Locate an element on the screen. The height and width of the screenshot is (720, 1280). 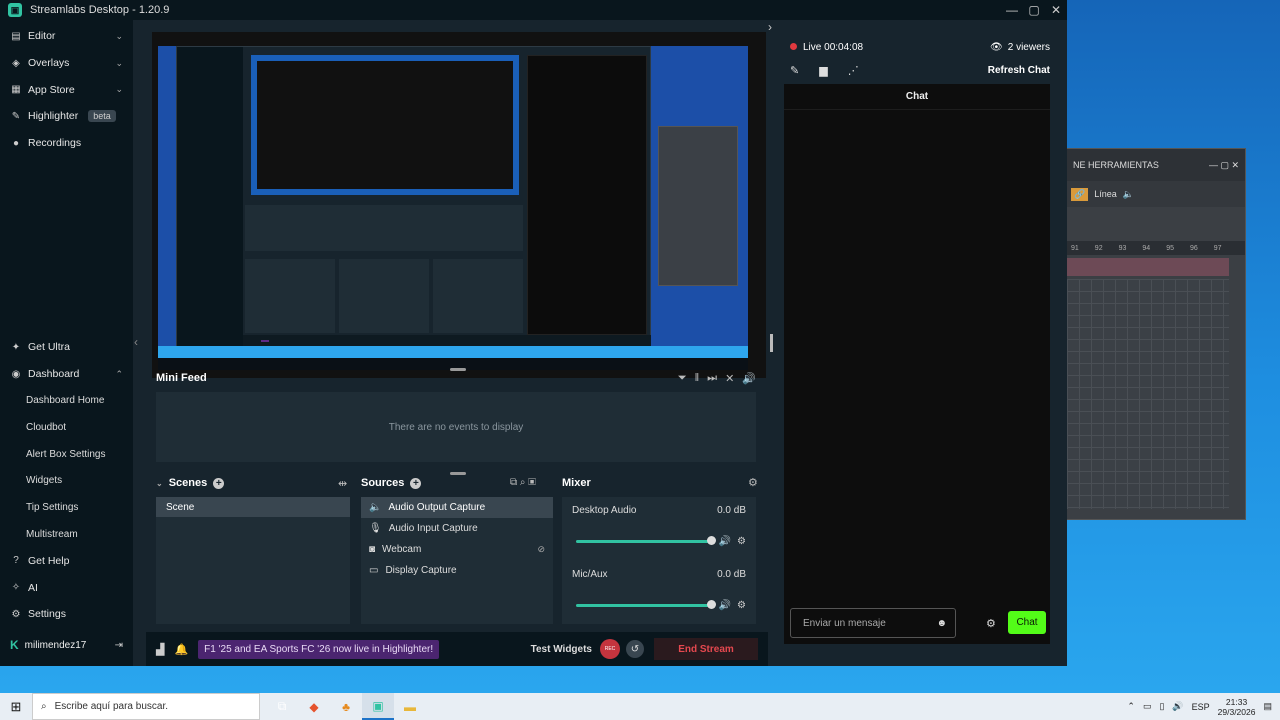
streamlabs-taskbar-icon: ▣ is located at coordinates (378, 706).